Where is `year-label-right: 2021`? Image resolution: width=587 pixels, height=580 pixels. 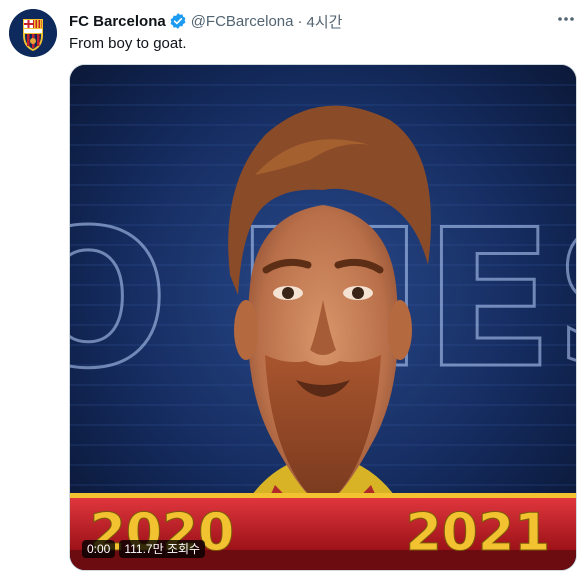 year-label-right: 2021 is located at coordinates (478, 533).